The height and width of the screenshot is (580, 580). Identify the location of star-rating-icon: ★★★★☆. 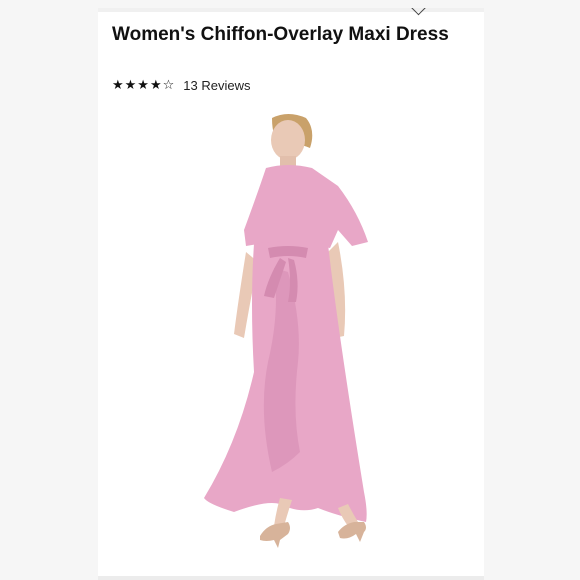
(144, 85).